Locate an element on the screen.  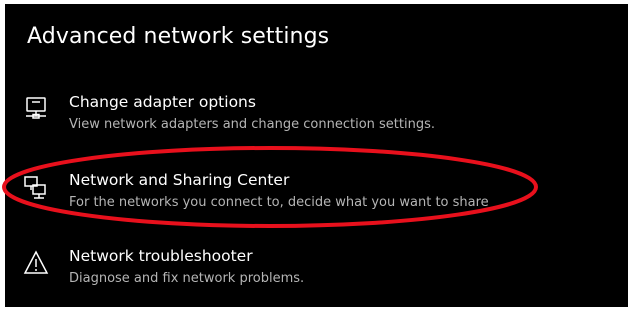
warning-icon is located at coordinates (36, 263).